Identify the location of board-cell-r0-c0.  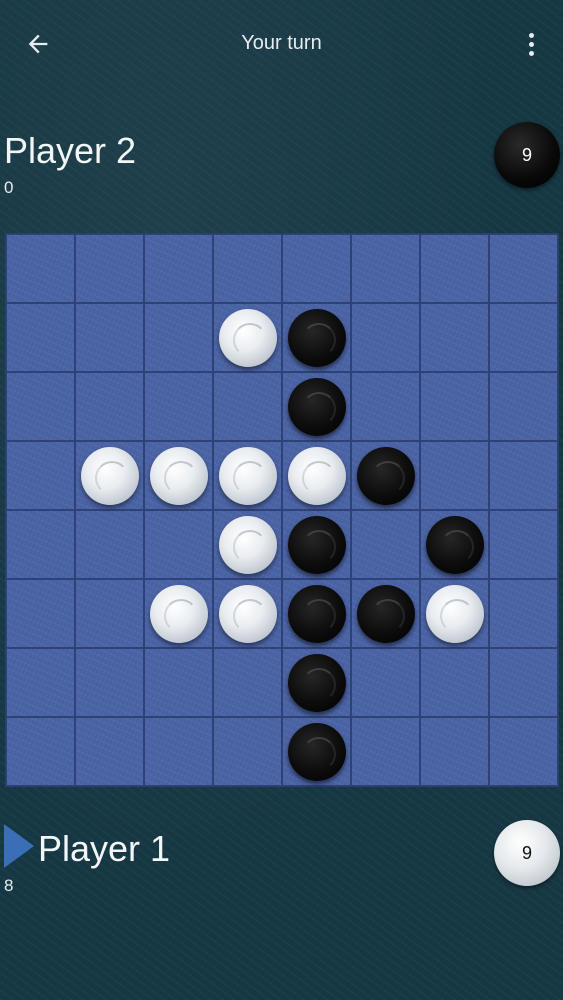
(40, 268).